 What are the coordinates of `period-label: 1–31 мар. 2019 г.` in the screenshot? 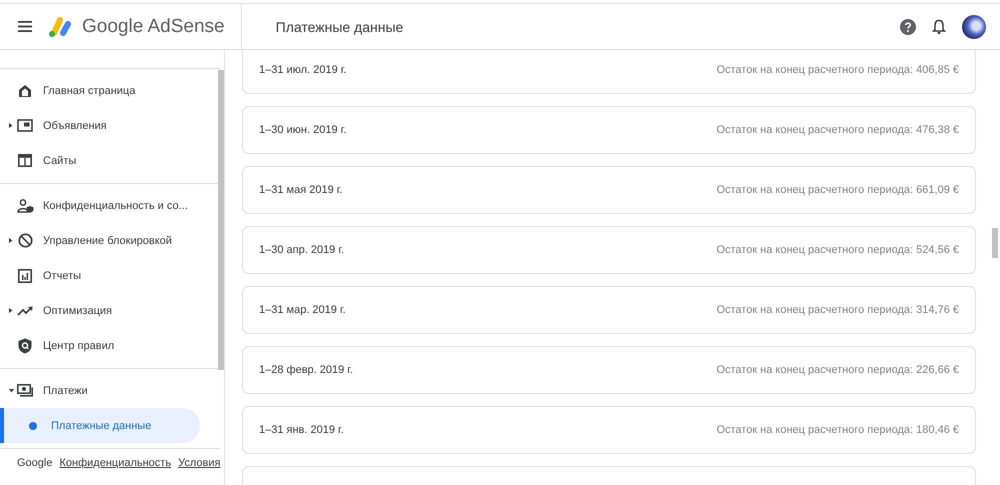 It's located at (302, 310).